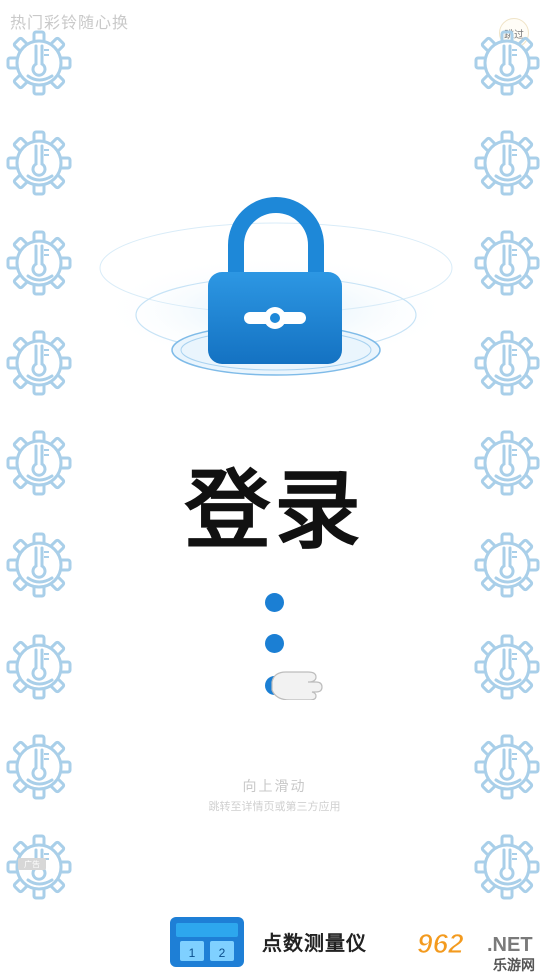 The width and height of the screenshot is (549, 977). I want to click on watermark-number: 962, so click(440, 943).